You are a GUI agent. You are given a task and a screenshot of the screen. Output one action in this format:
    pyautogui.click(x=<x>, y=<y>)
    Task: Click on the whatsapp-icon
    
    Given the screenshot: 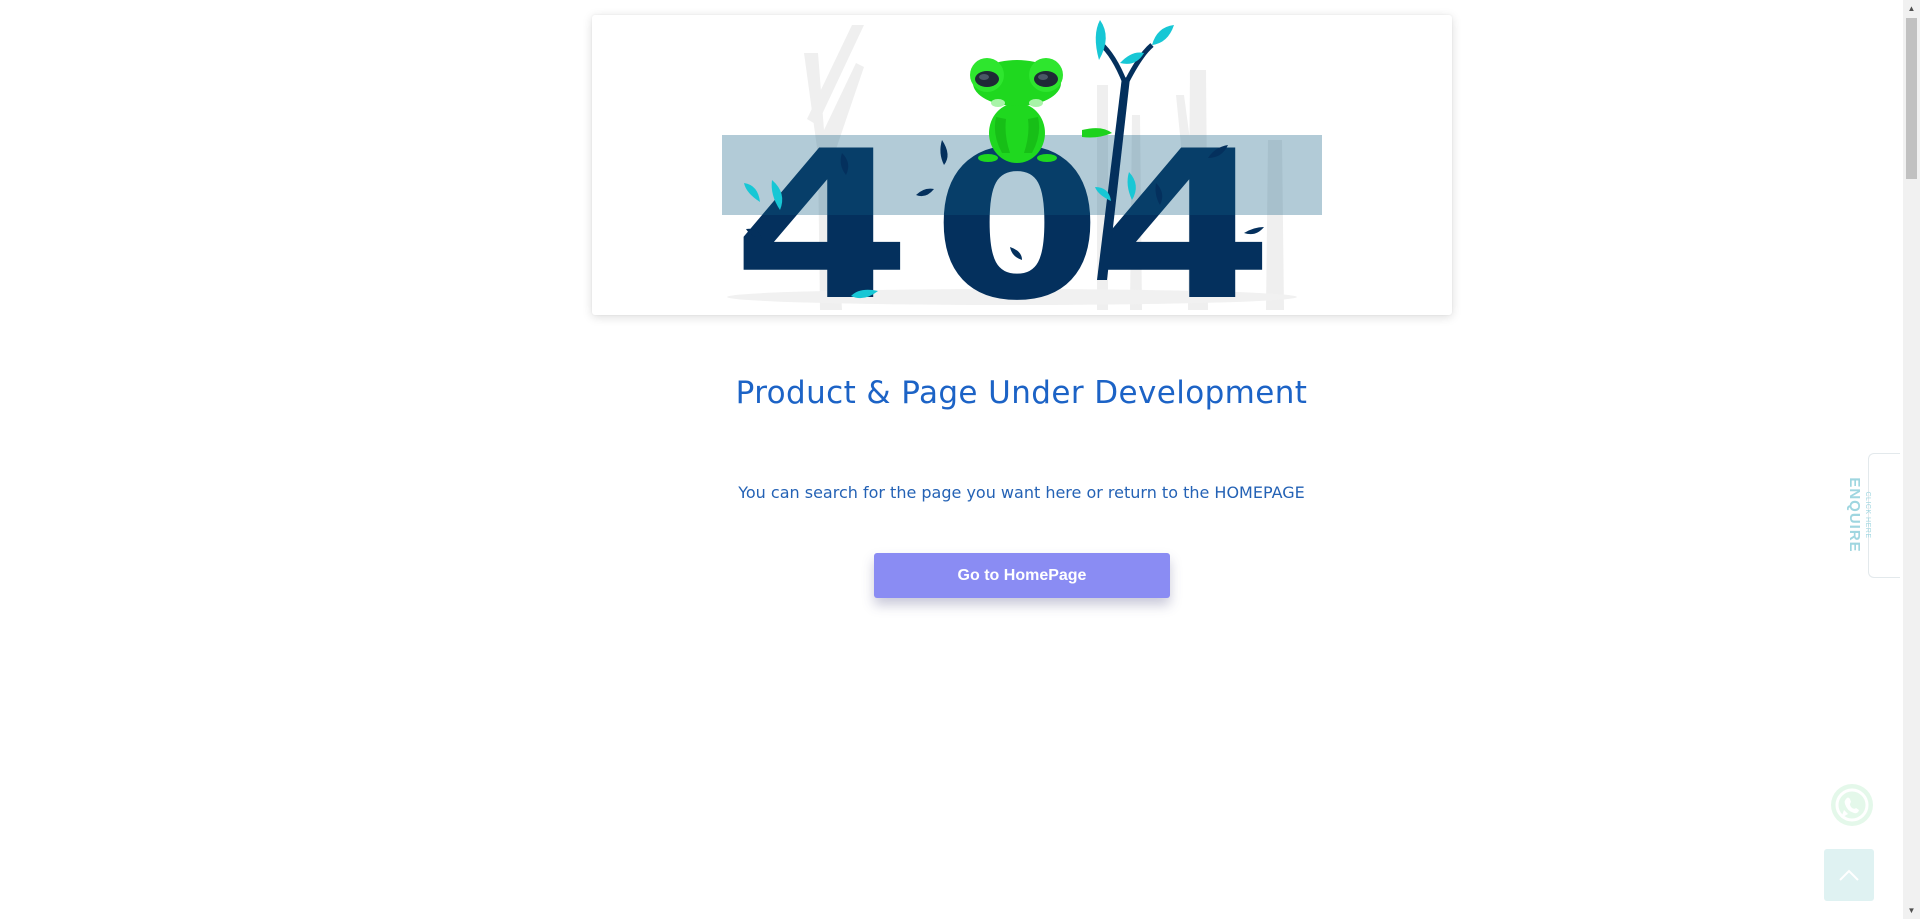 What is the action you would take?
    pyautogui.click(x=1852, y=805)
    